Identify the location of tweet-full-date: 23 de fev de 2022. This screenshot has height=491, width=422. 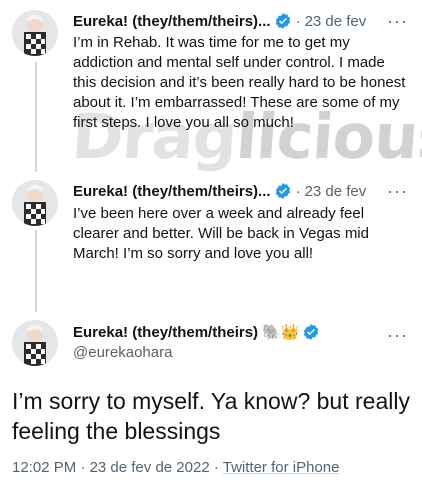
(150, 467).